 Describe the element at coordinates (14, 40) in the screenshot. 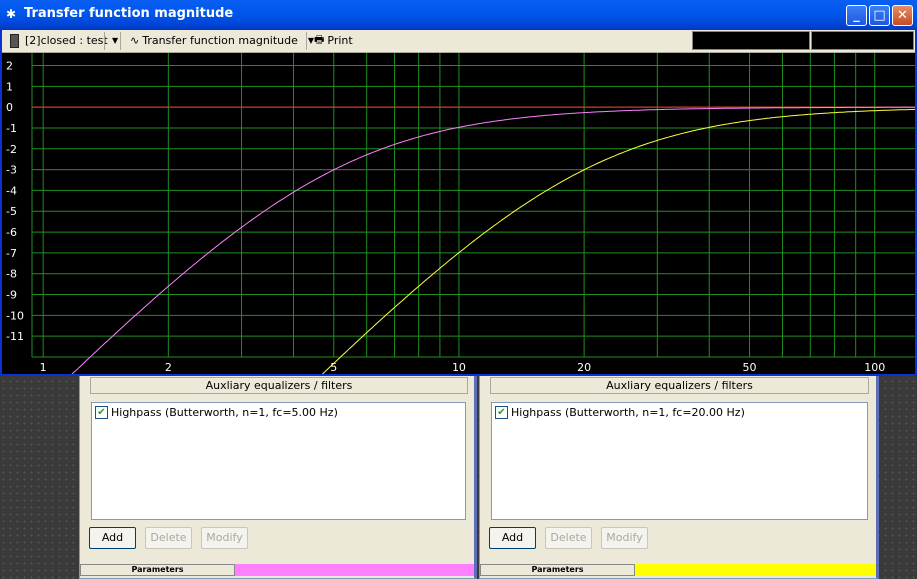

I see `document-icon` at that location.